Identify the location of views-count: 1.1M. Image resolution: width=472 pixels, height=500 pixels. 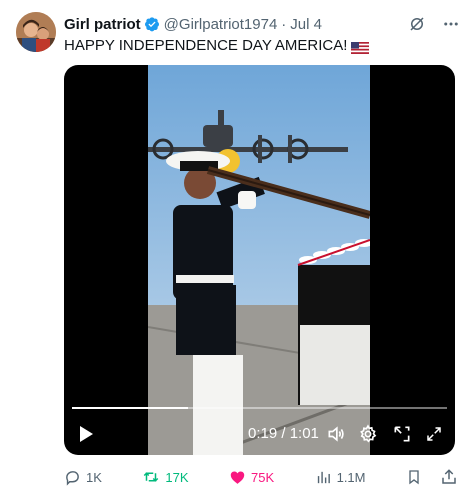
(351, 477).